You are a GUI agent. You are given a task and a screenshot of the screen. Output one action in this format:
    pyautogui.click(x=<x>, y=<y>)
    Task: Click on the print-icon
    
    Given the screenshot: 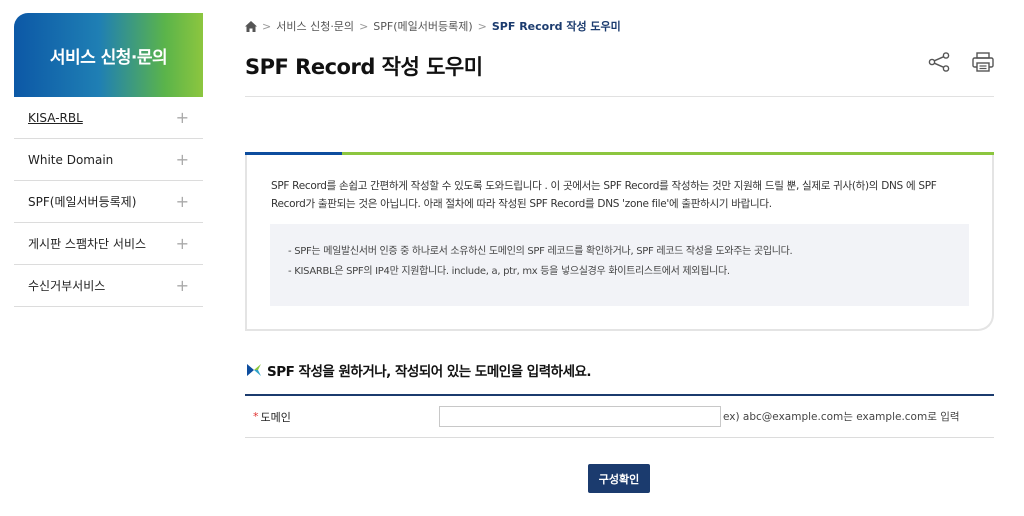 What is the action you would take?
    pyautogui.click(x=983, y=62)
    